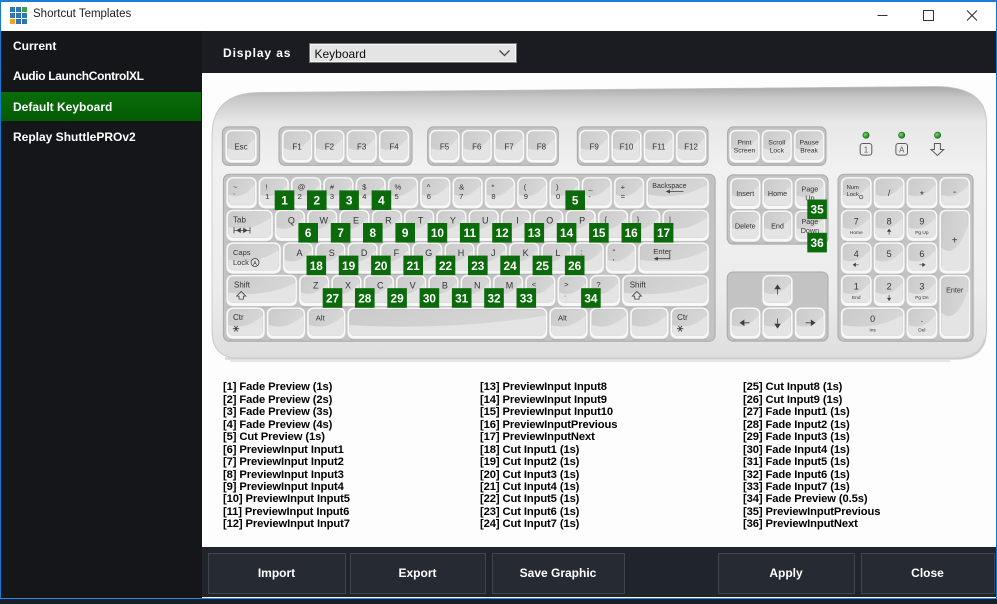  Describe the element at coordinates (509, 146) in the screenshot. I see `svg-text: F7` at that location.